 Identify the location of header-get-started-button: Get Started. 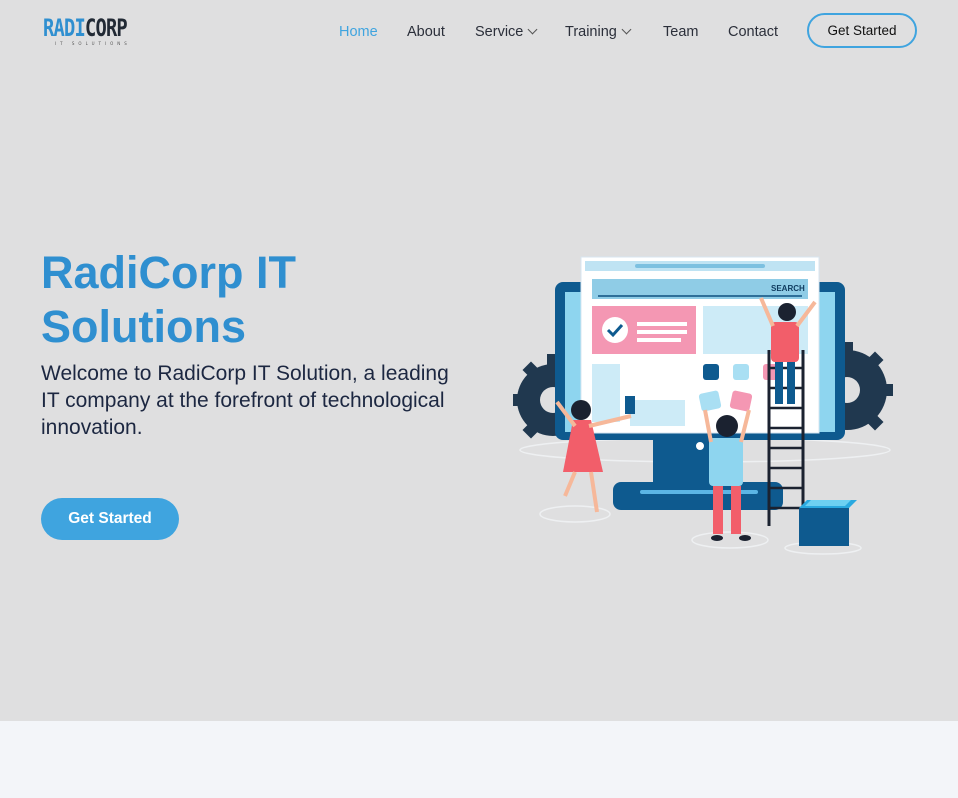
(862, 30).